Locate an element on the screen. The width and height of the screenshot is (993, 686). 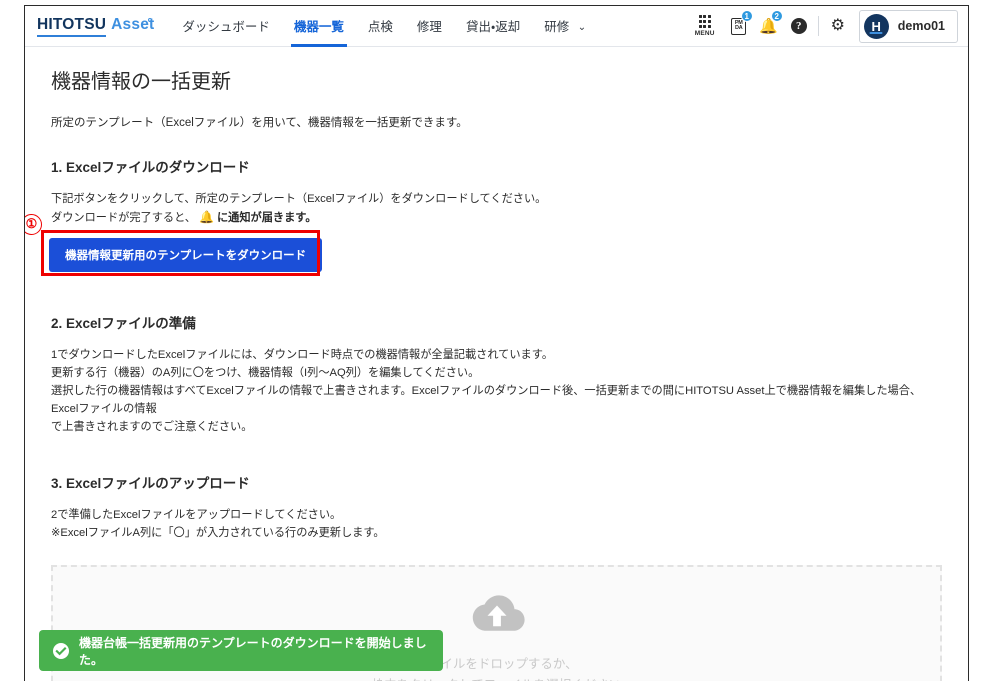
toolbar-right: MENU PM DA 1 🔔 2 ? ⚙ H demo01 is located at coordinates (823, 26).